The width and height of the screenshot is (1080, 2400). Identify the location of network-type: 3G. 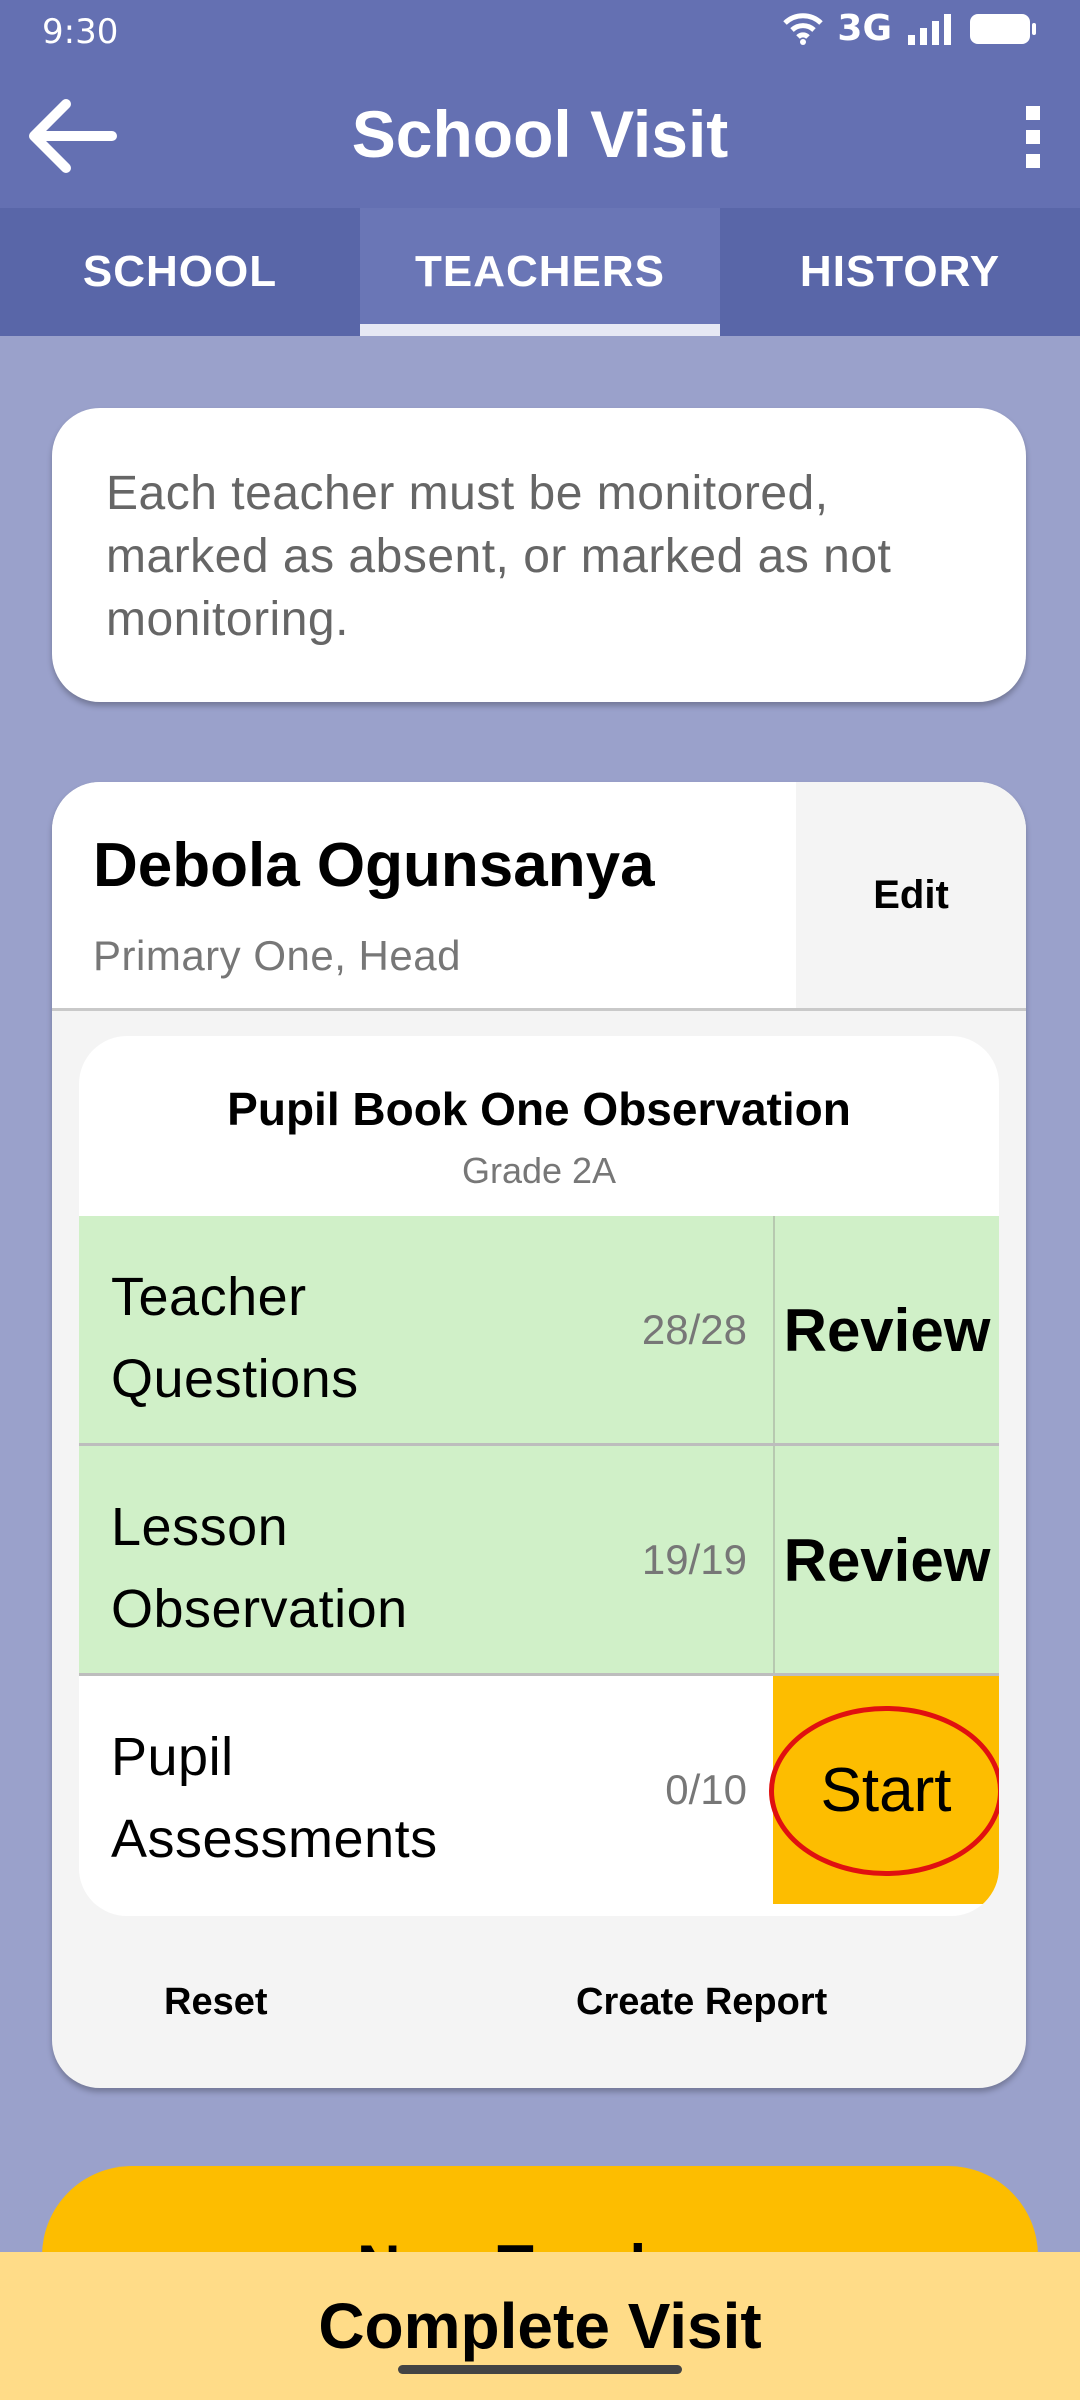
(864, 28).